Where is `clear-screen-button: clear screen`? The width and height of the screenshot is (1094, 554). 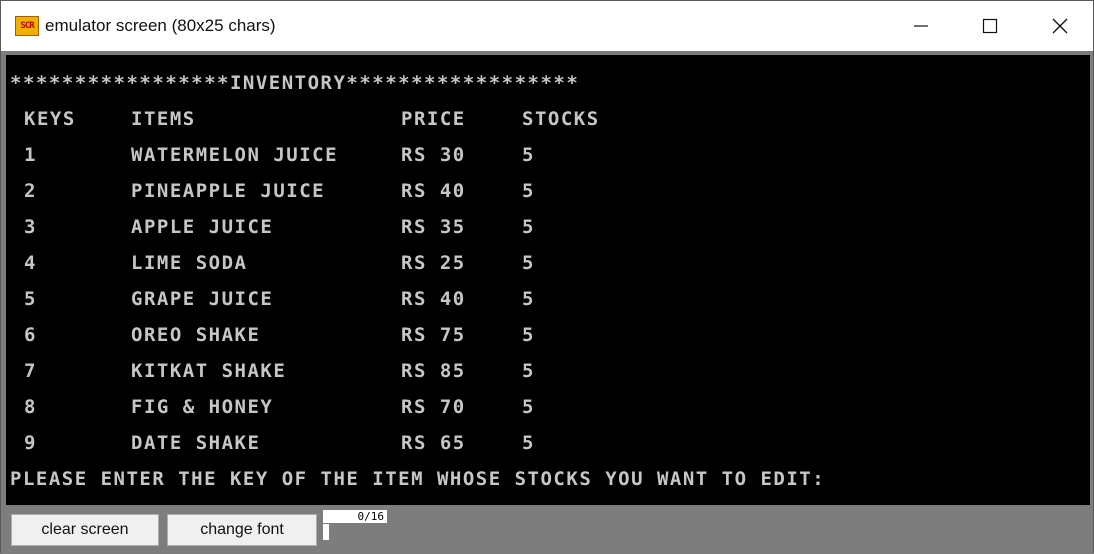 clear-screen-button: clear screen is located at coordinates (85, 530).